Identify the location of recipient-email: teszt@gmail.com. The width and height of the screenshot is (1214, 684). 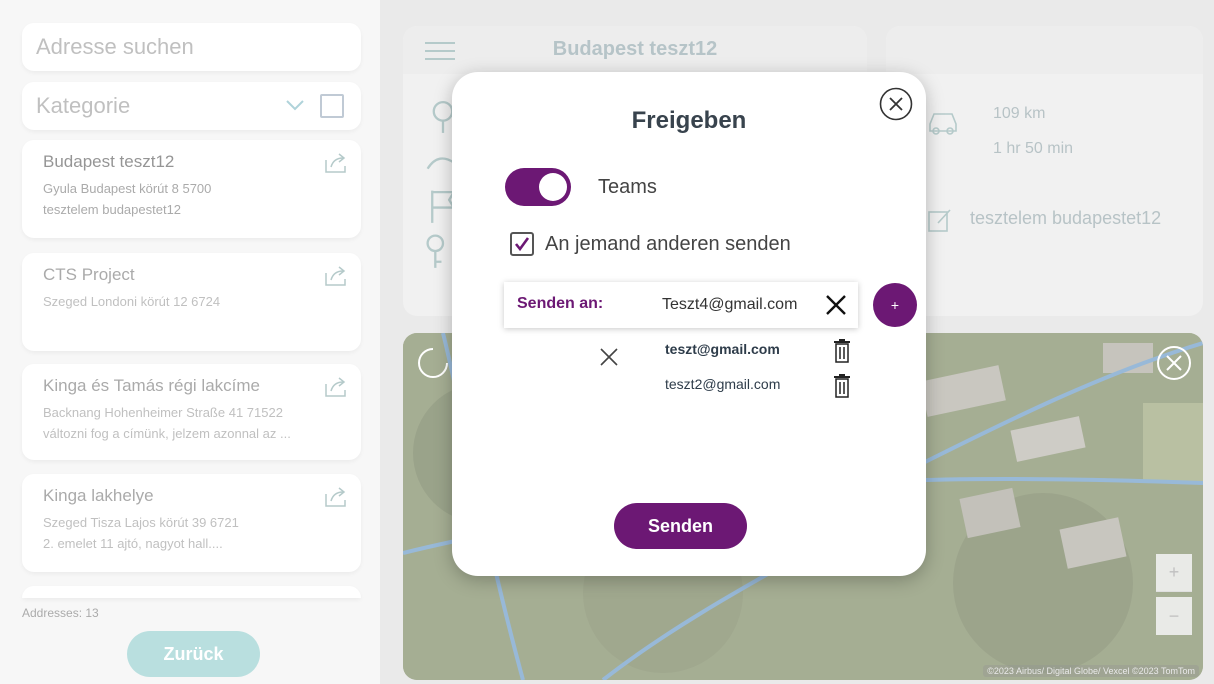
(722, 349).